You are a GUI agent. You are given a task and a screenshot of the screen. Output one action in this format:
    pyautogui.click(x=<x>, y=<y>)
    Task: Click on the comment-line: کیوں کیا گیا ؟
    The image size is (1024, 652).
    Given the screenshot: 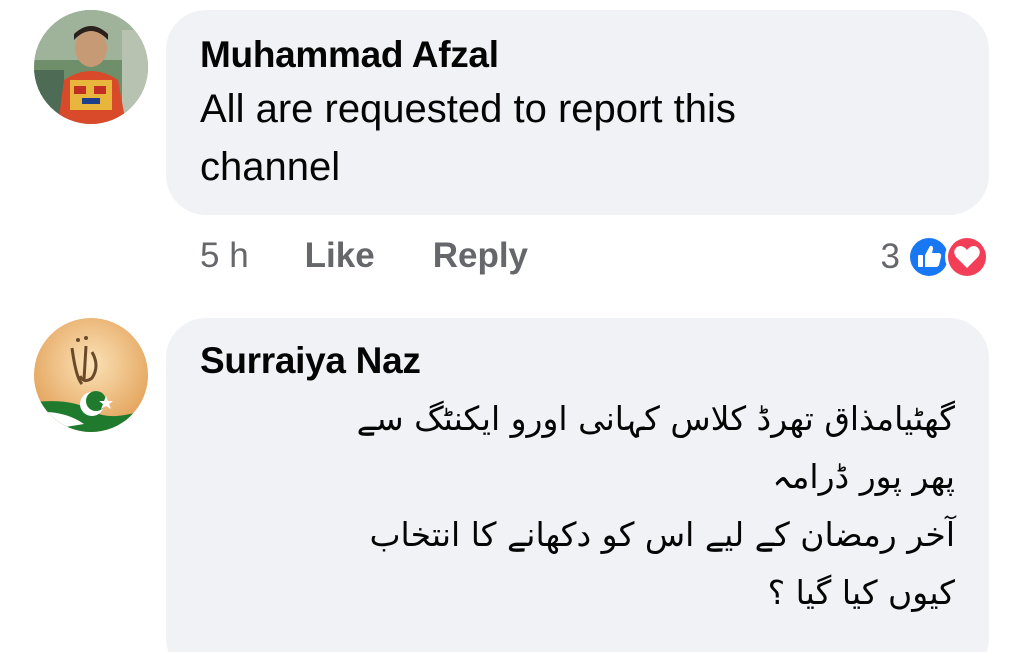 What is the action you would take?
    pyautogui.click(x=861, y=592)
    